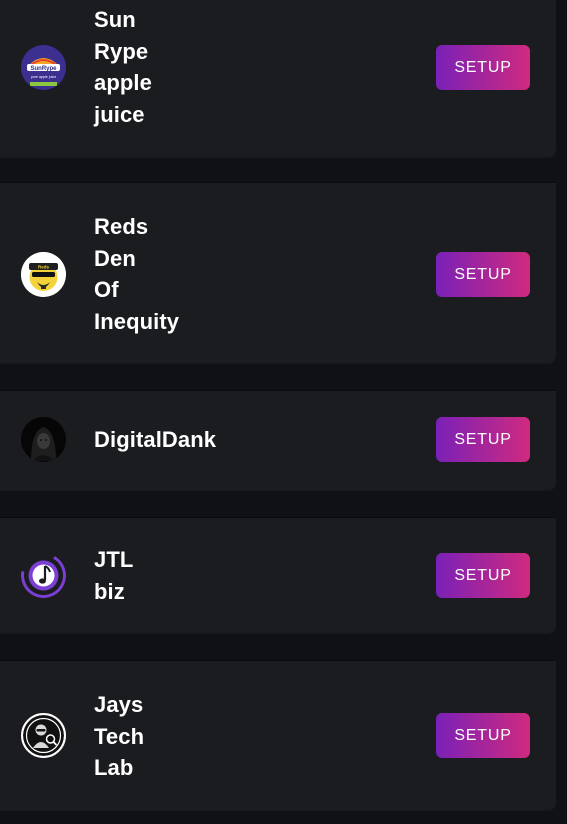  Describe the element at coordinates (119, 736) in the screenshot. I see `channel-name: Jays Tech Lab` at that location.